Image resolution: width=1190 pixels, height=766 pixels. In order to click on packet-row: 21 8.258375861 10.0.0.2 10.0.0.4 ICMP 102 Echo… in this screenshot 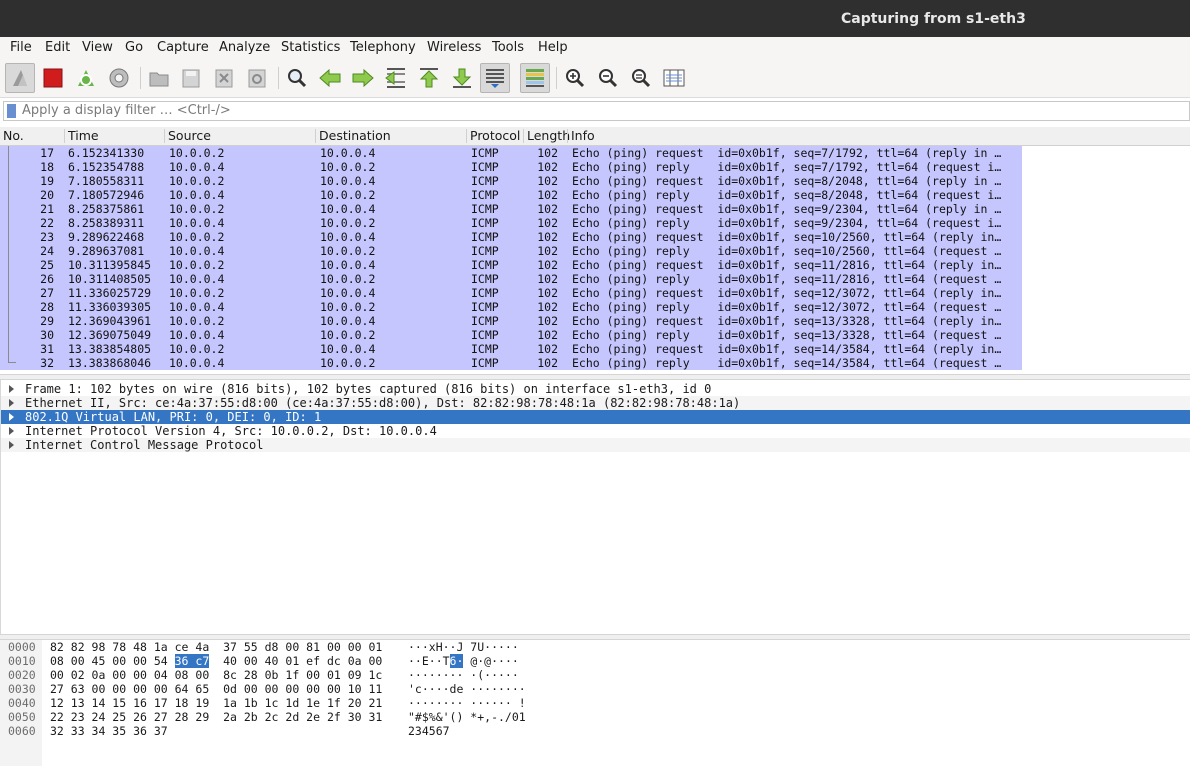, I will do `click(511, 209)`.